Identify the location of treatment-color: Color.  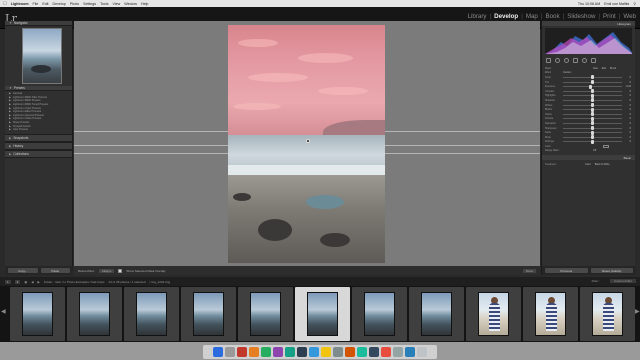
(588, 164).